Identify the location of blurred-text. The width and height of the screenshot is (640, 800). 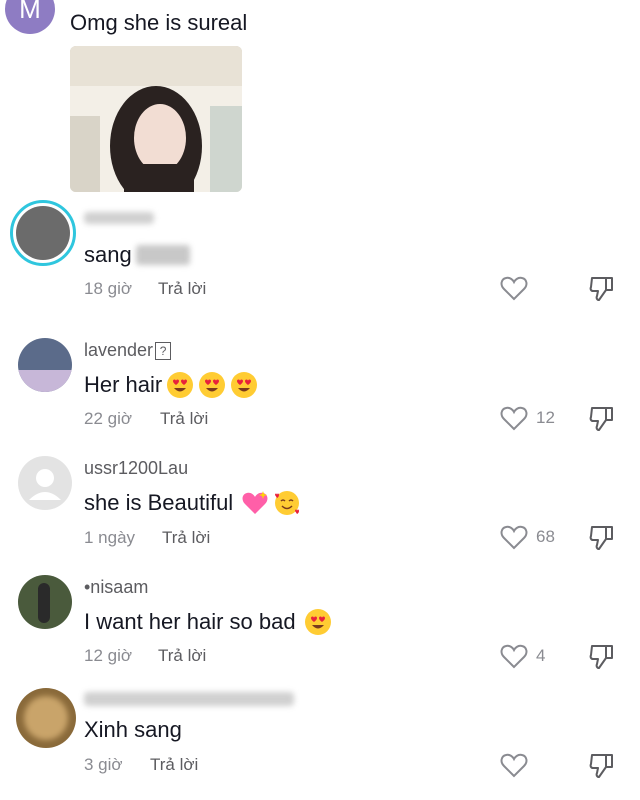
(162, 255).